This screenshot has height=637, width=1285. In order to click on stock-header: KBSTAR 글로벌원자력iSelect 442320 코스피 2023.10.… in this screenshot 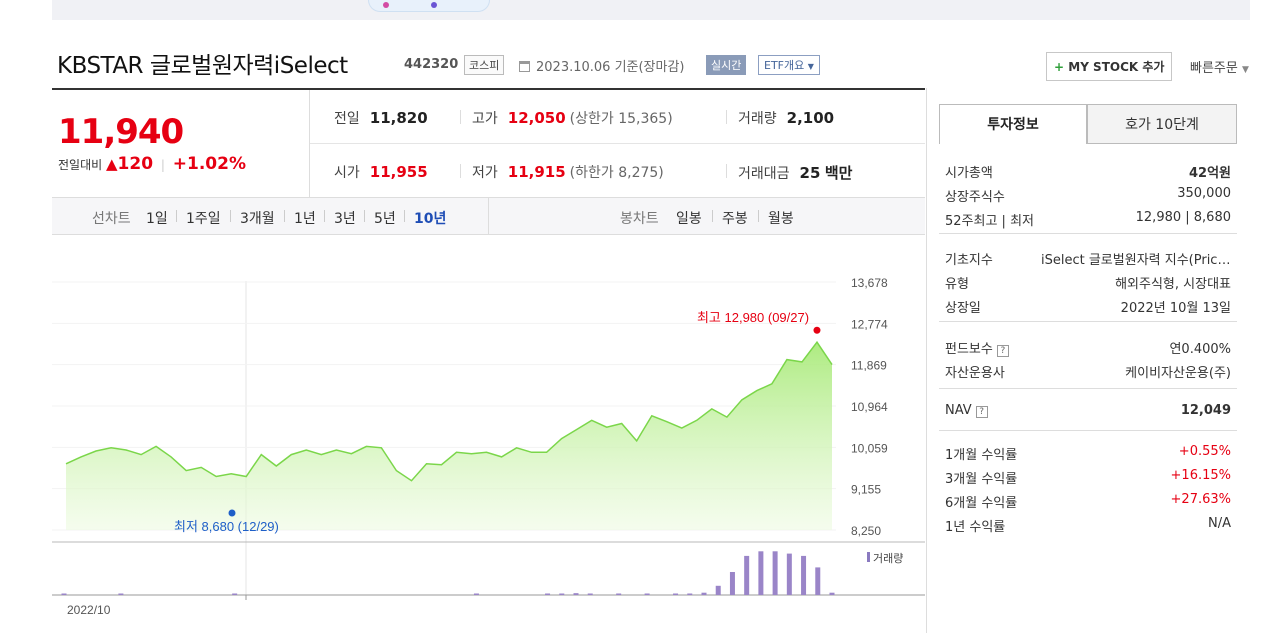, I will do `click(657, 64)`.